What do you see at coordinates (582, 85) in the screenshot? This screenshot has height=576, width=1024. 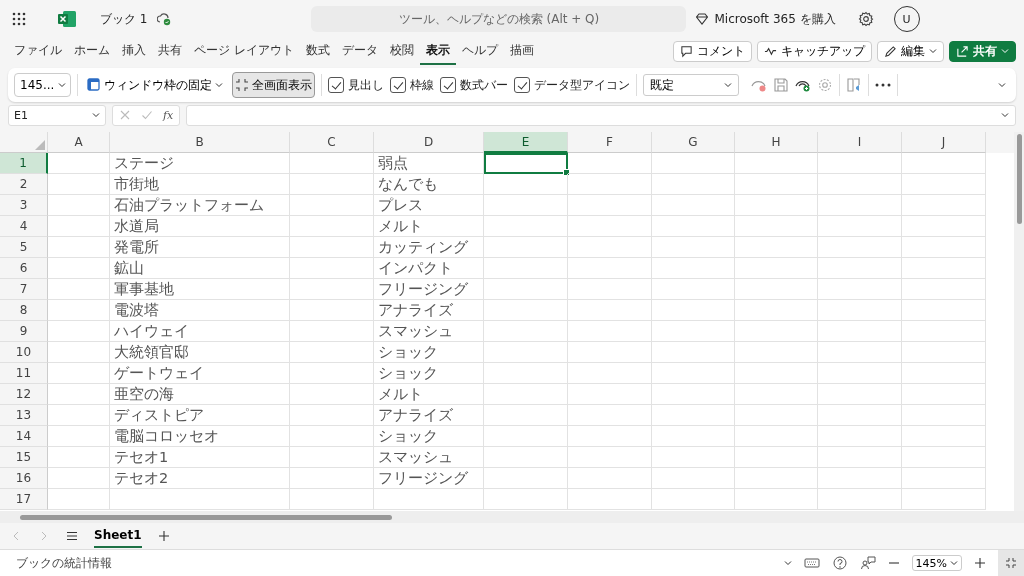 I see `checkbox-label: データ型アイコン` at bounding box center [582, 85].